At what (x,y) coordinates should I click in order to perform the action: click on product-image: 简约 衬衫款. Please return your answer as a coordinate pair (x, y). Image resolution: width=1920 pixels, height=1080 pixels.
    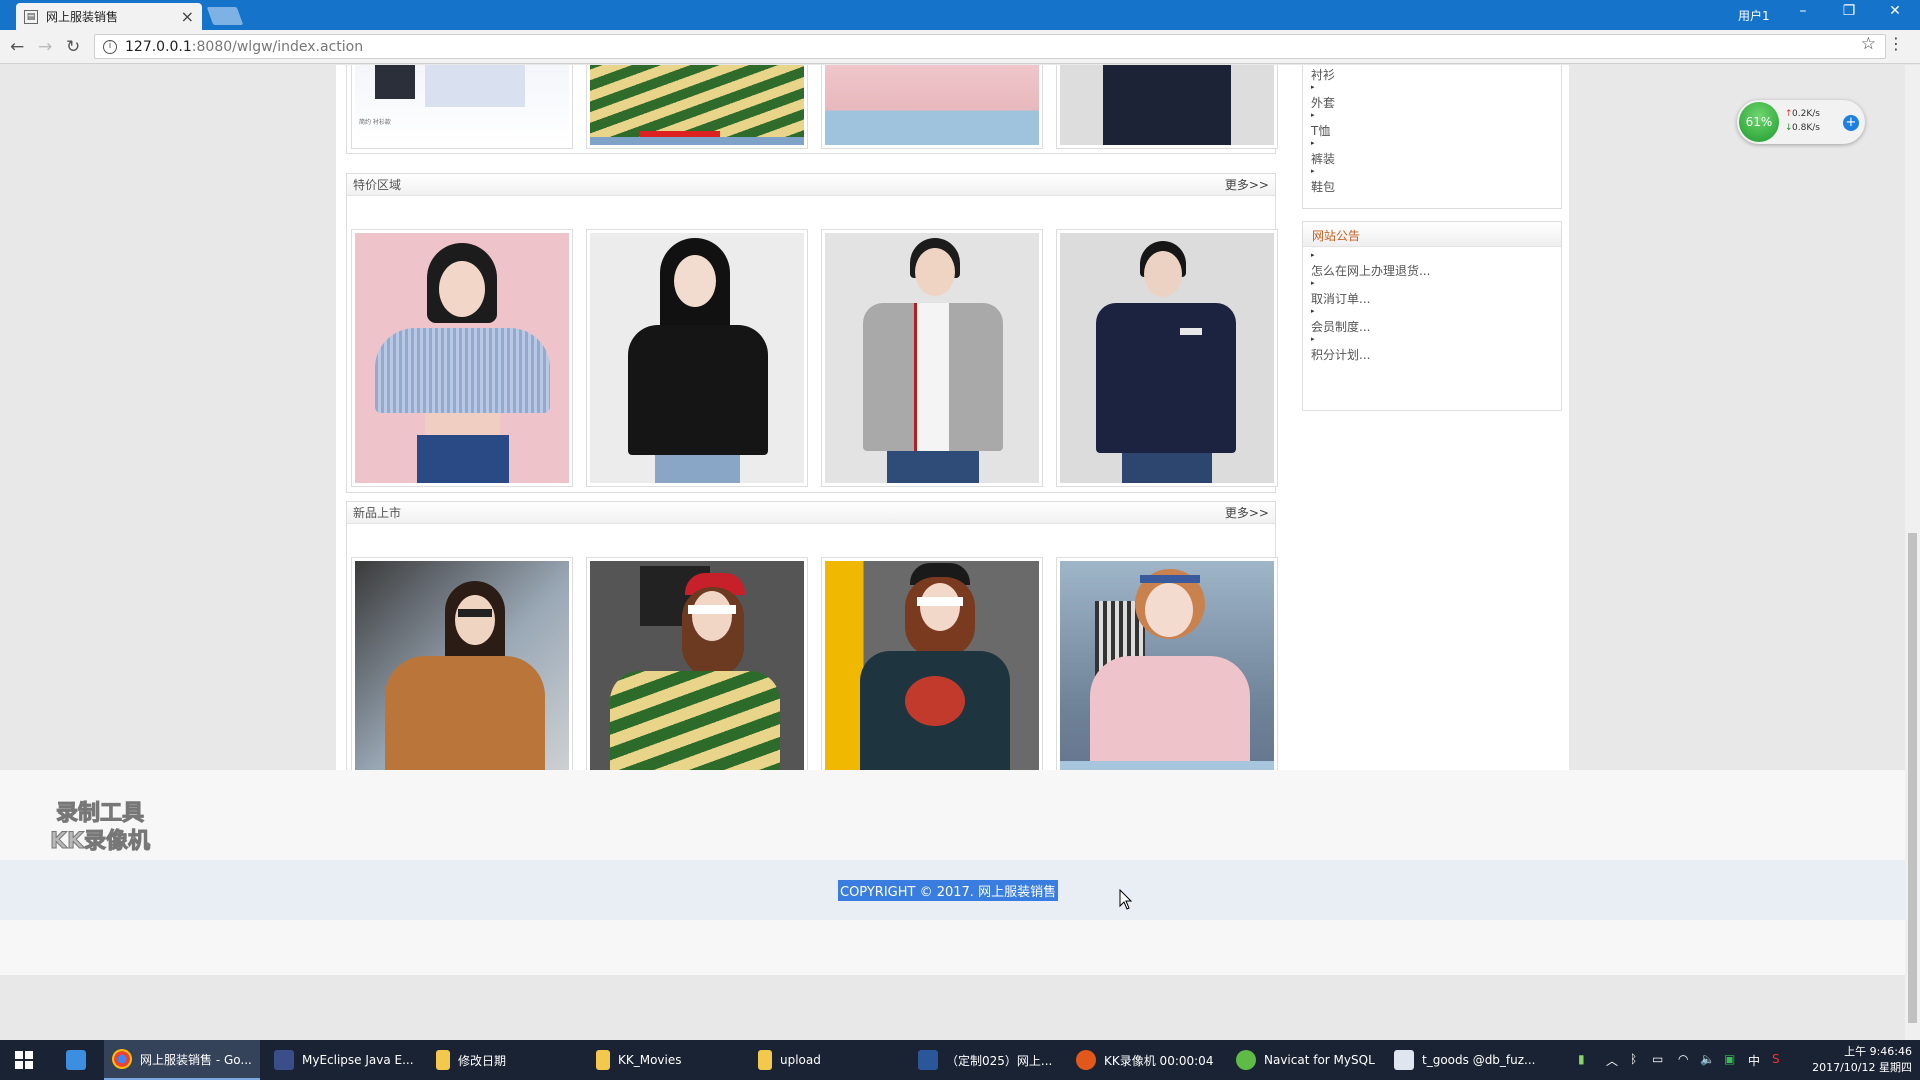
    Looking at the image, I should click on (462, 105).